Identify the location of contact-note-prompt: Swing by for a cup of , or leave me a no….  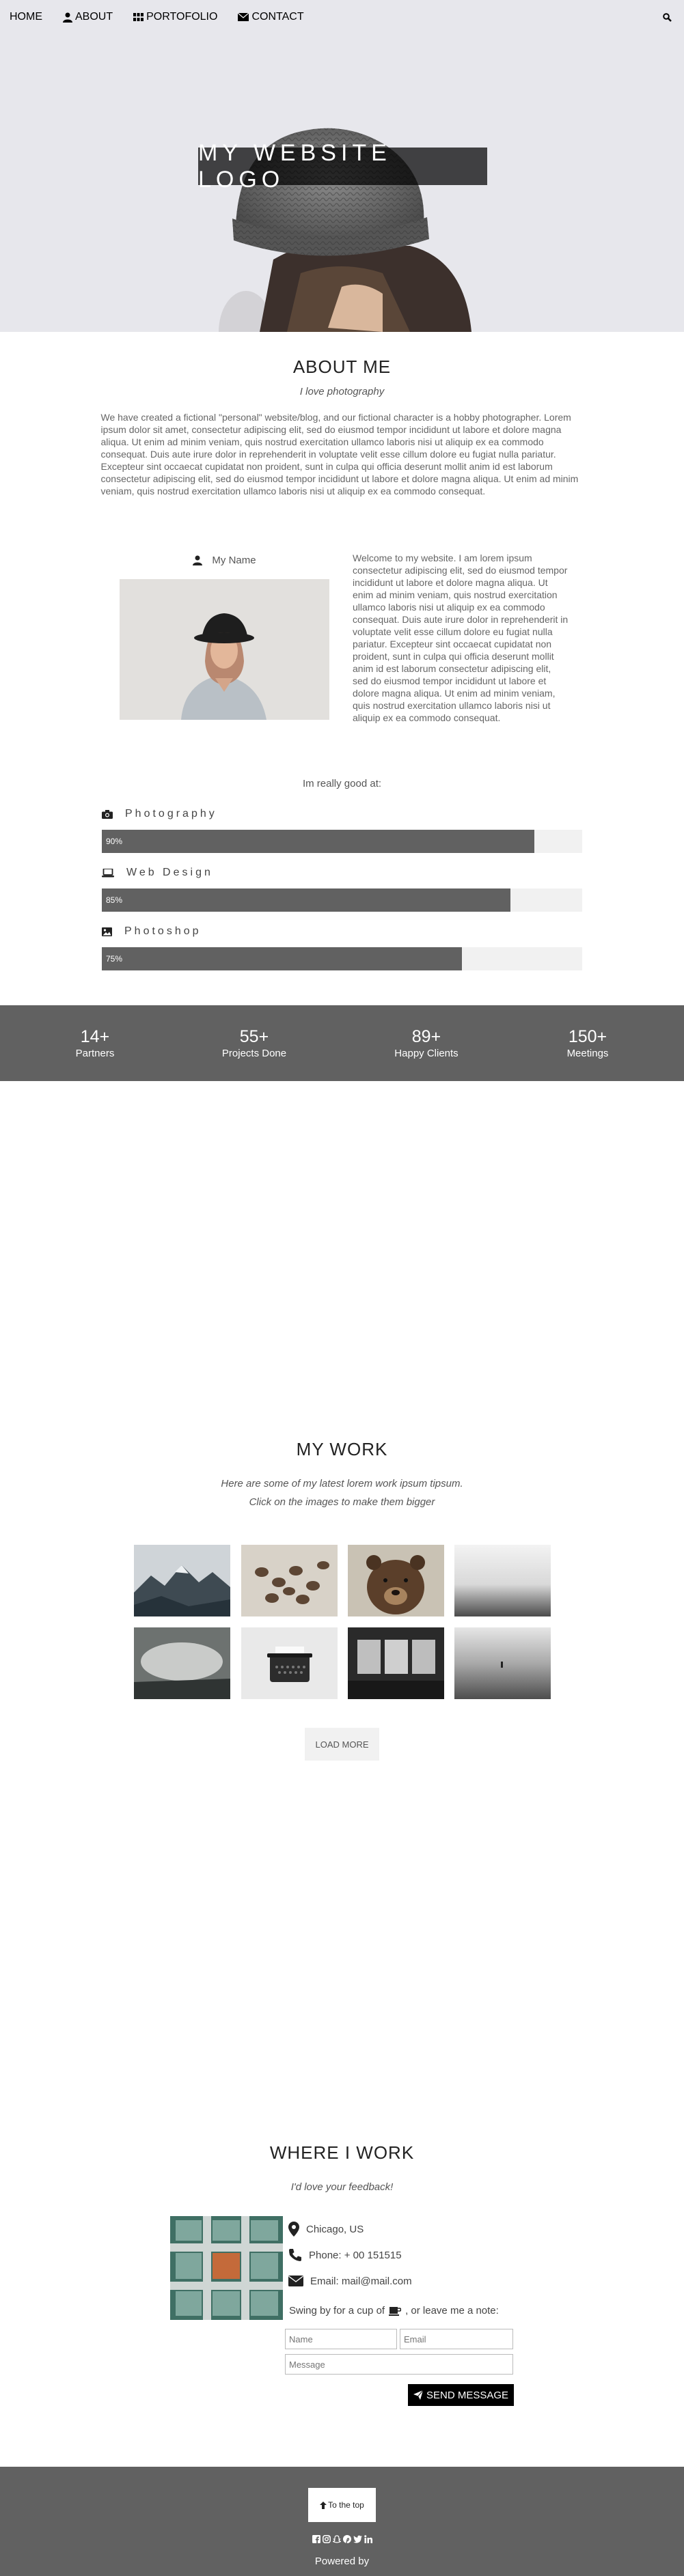
(394, 2310).